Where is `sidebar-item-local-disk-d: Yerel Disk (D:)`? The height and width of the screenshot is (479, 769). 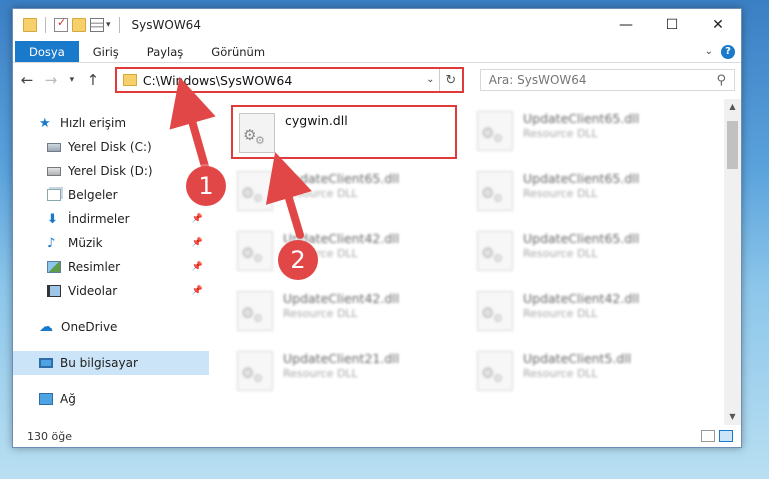 sidebar-item-local-disk-d: Yerel Disk (D:) is located at coordinates (111, 171).